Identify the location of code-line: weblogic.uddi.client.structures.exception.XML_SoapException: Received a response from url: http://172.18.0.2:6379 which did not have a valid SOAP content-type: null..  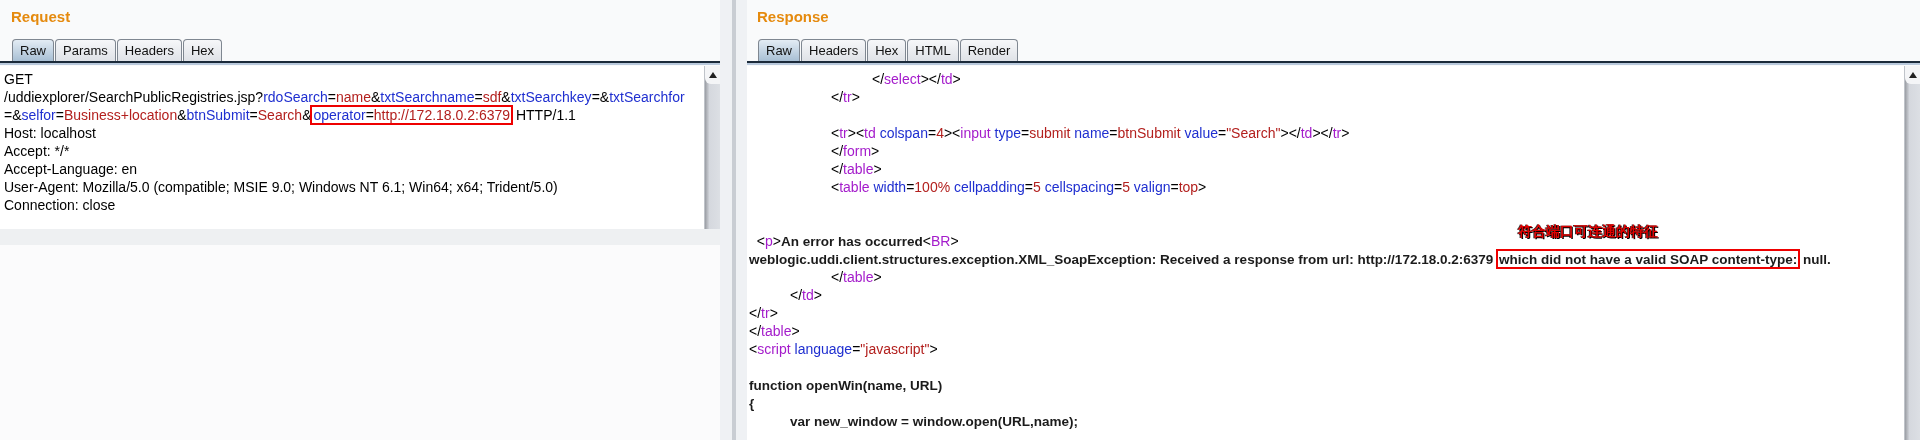
(1326, 259).